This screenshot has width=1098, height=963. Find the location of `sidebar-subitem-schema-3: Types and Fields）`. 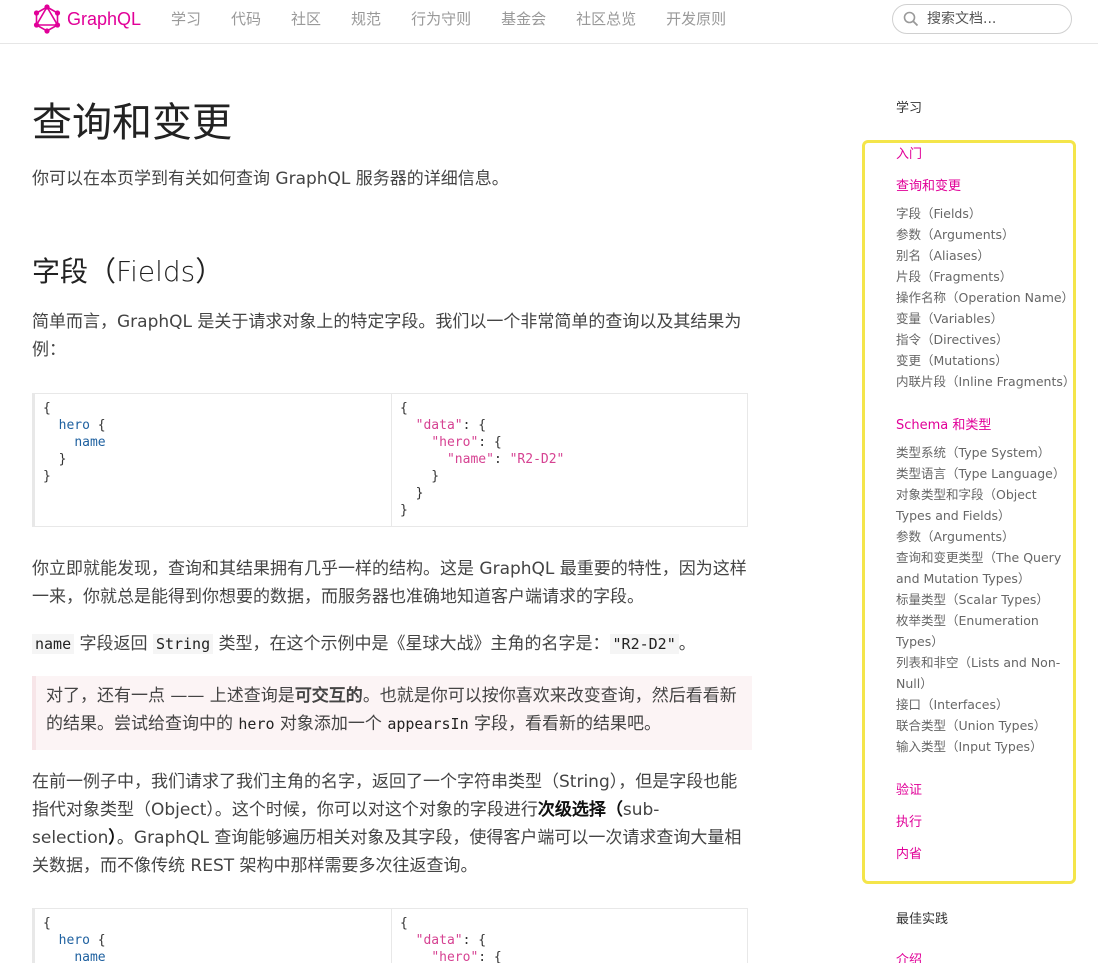

sidebar-subitem-schema-3: Types and Fields） is located at coordinates (953, 515).